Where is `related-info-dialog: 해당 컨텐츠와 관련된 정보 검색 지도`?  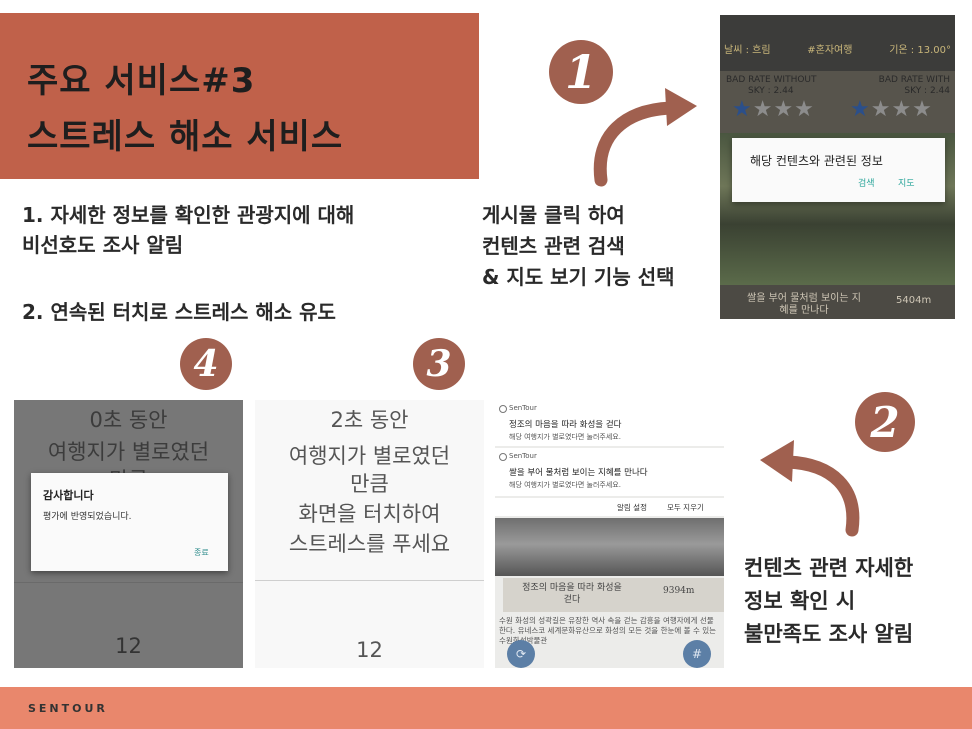
related-info-dialog: 해당 컨텐츠와 관련된 정보 검색 지도 is located at coordinates (838, 170).